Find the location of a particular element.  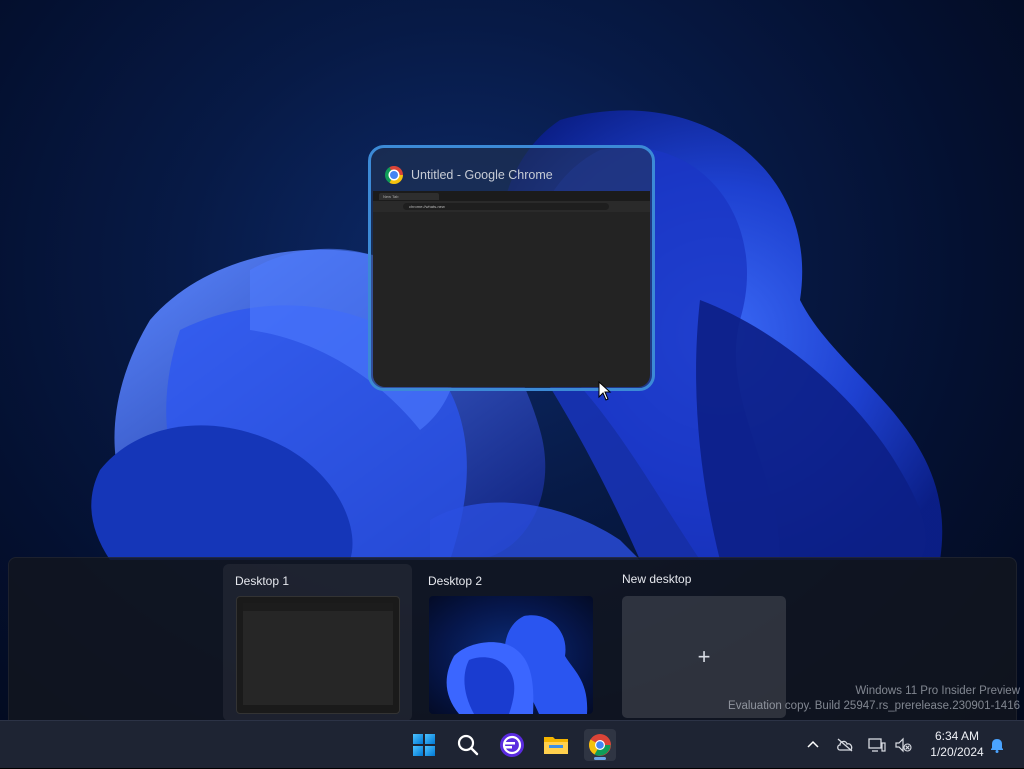

file-explorer-icon is located at coordinates (556, 745).